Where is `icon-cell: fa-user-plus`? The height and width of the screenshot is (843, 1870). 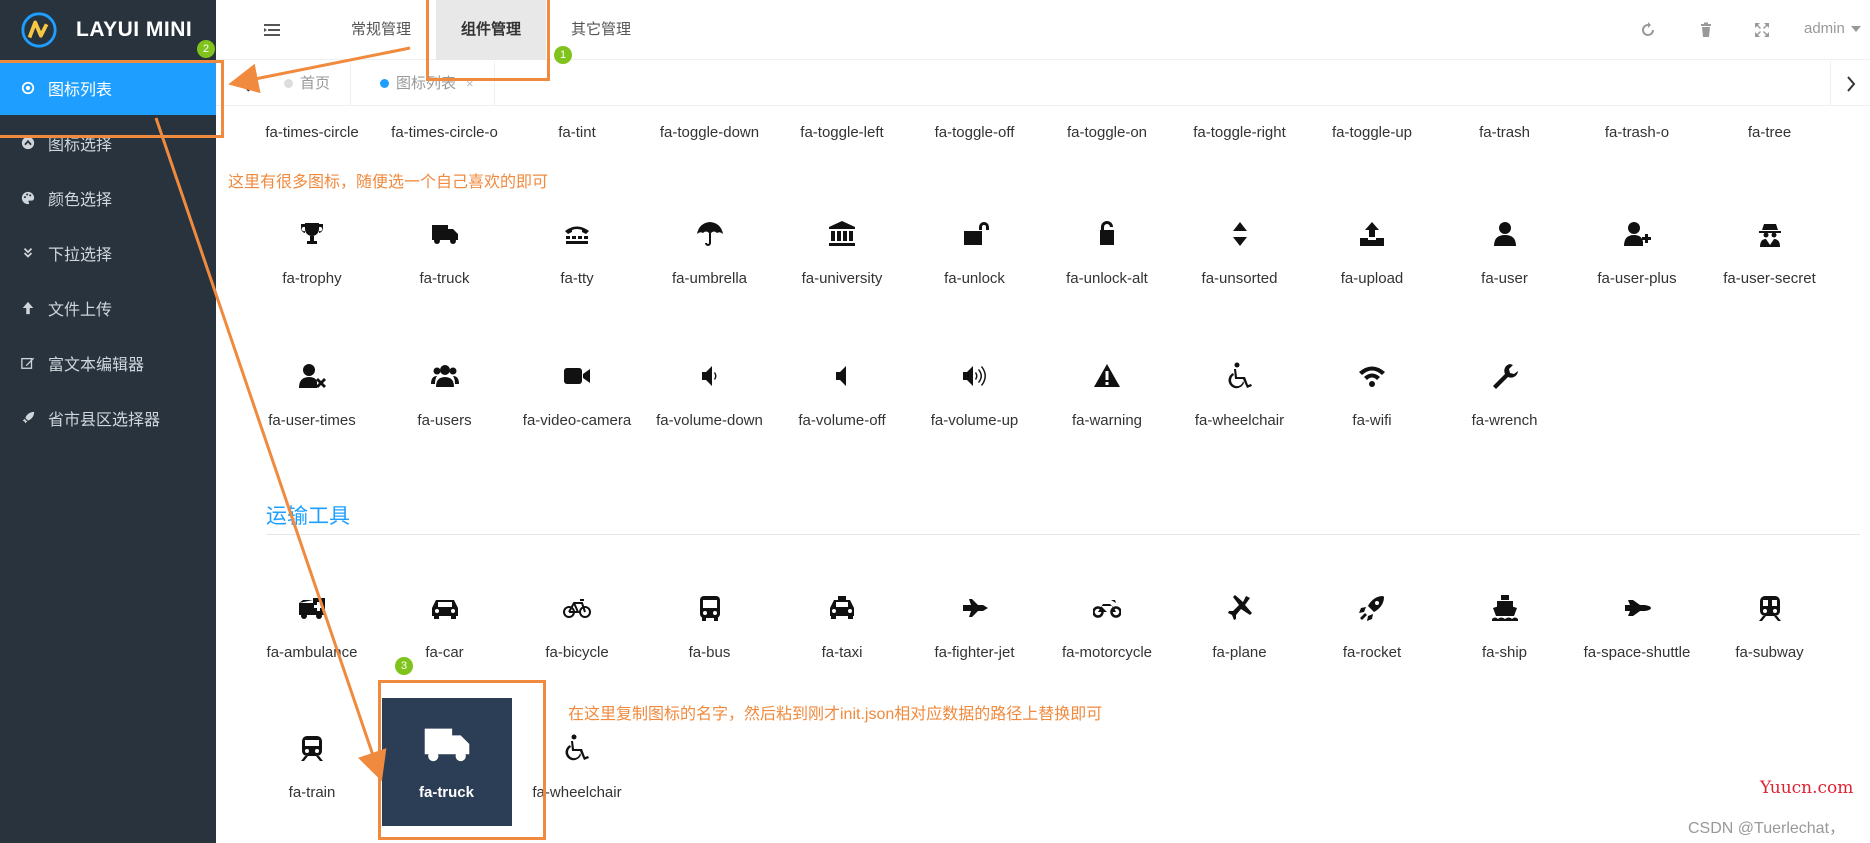 icon-cell: fa-user-plus is located at coordinates (1637, 257).